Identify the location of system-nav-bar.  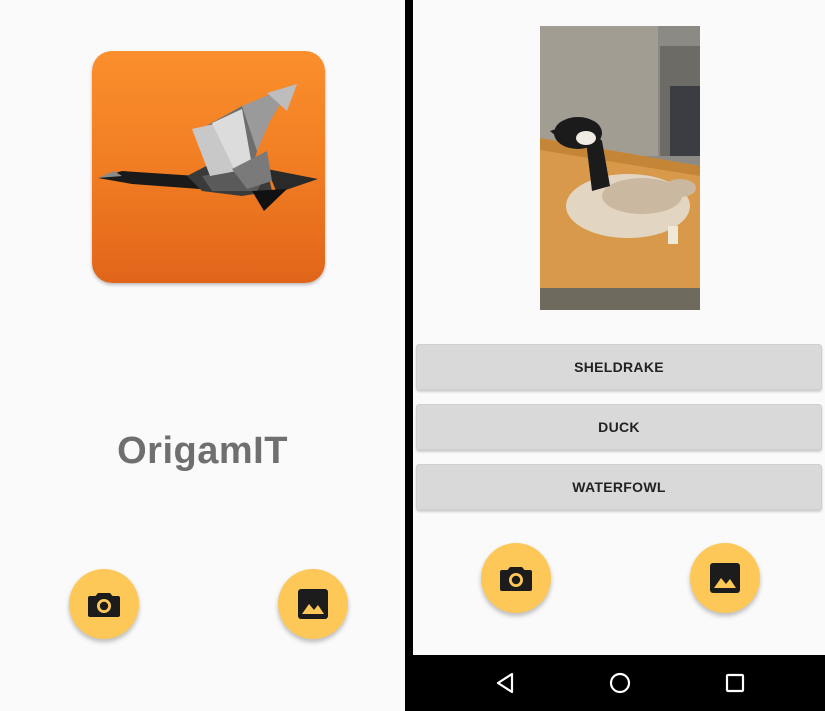
(619, 683).